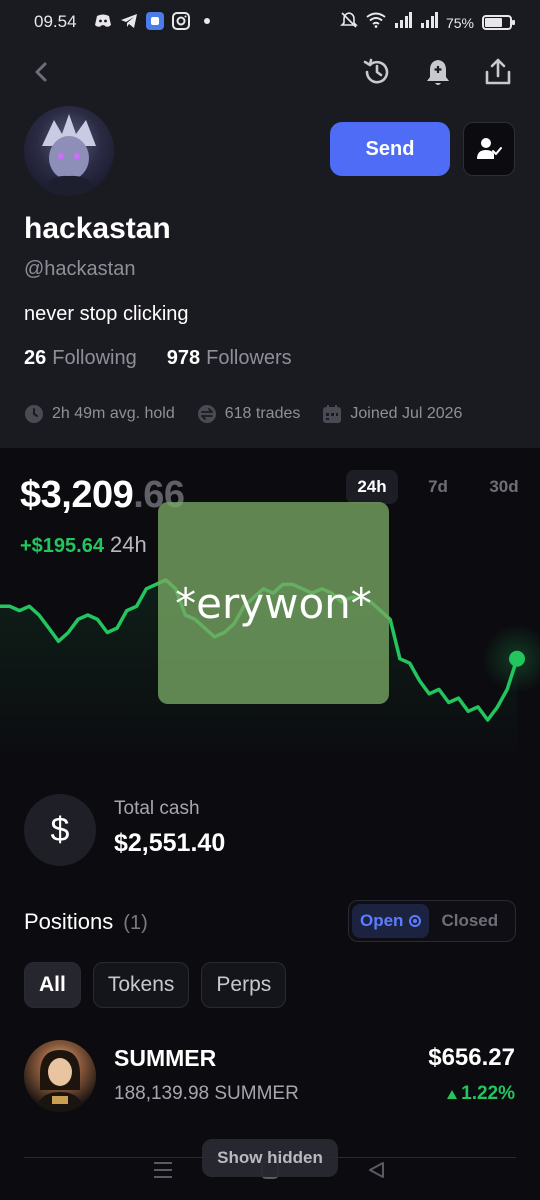 This screenshot has width=540, height=1200. I want to click on filter-tokens: Tokens, so click(141, 985).